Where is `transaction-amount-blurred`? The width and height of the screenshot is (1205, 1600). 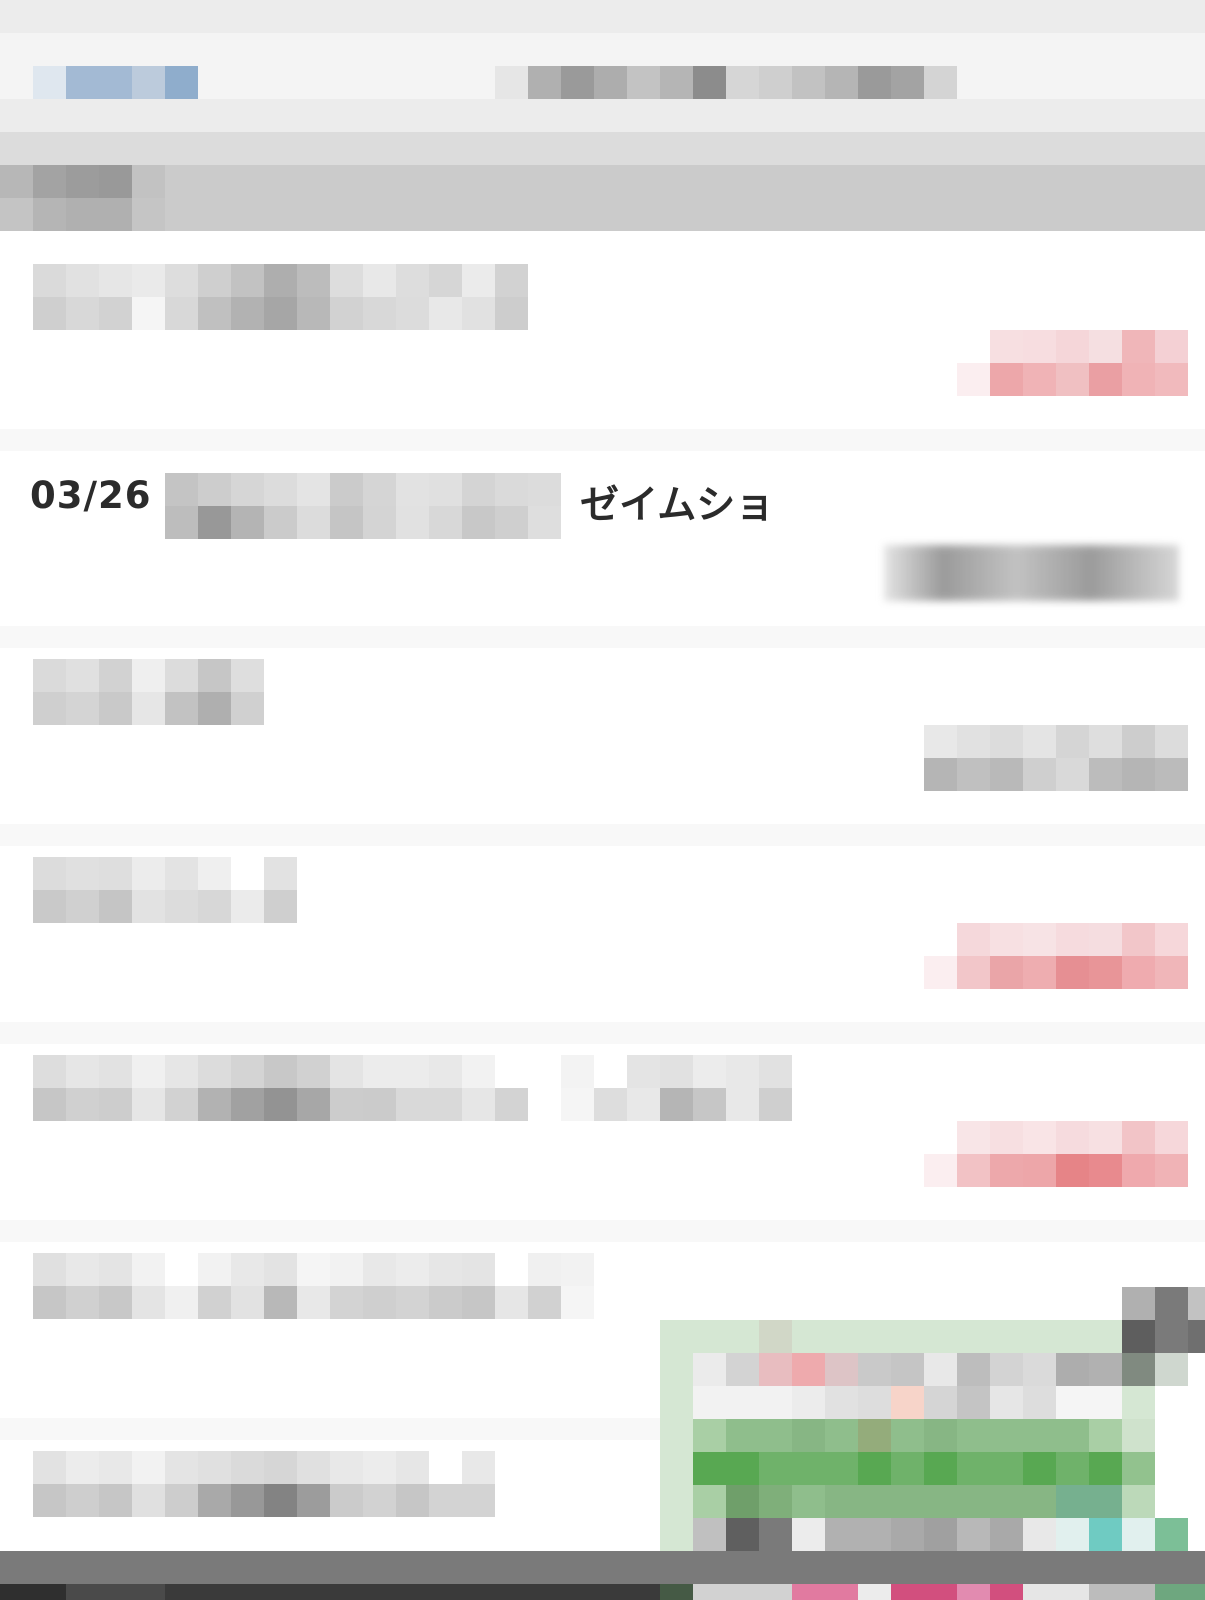
transaction-amount-blurred is located at coordinates (1031, 573).